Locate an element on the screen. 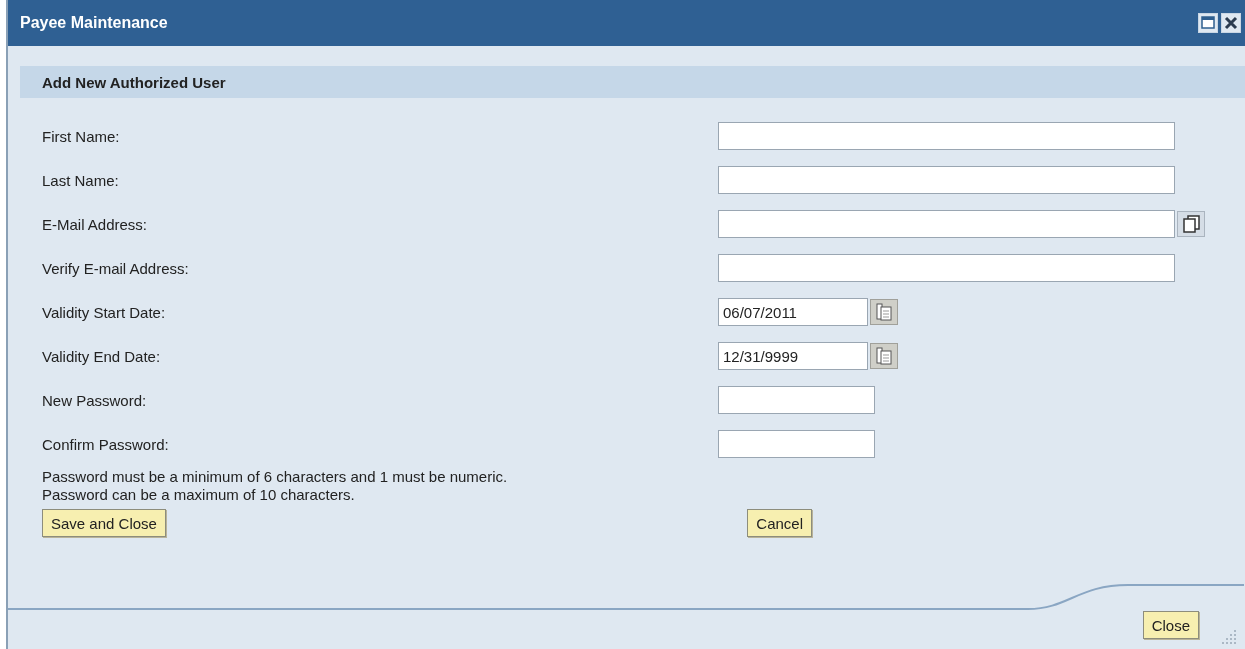 The image size is (1245, 649). field-label: E-Mail Address: is located at coordinates (95, 224).